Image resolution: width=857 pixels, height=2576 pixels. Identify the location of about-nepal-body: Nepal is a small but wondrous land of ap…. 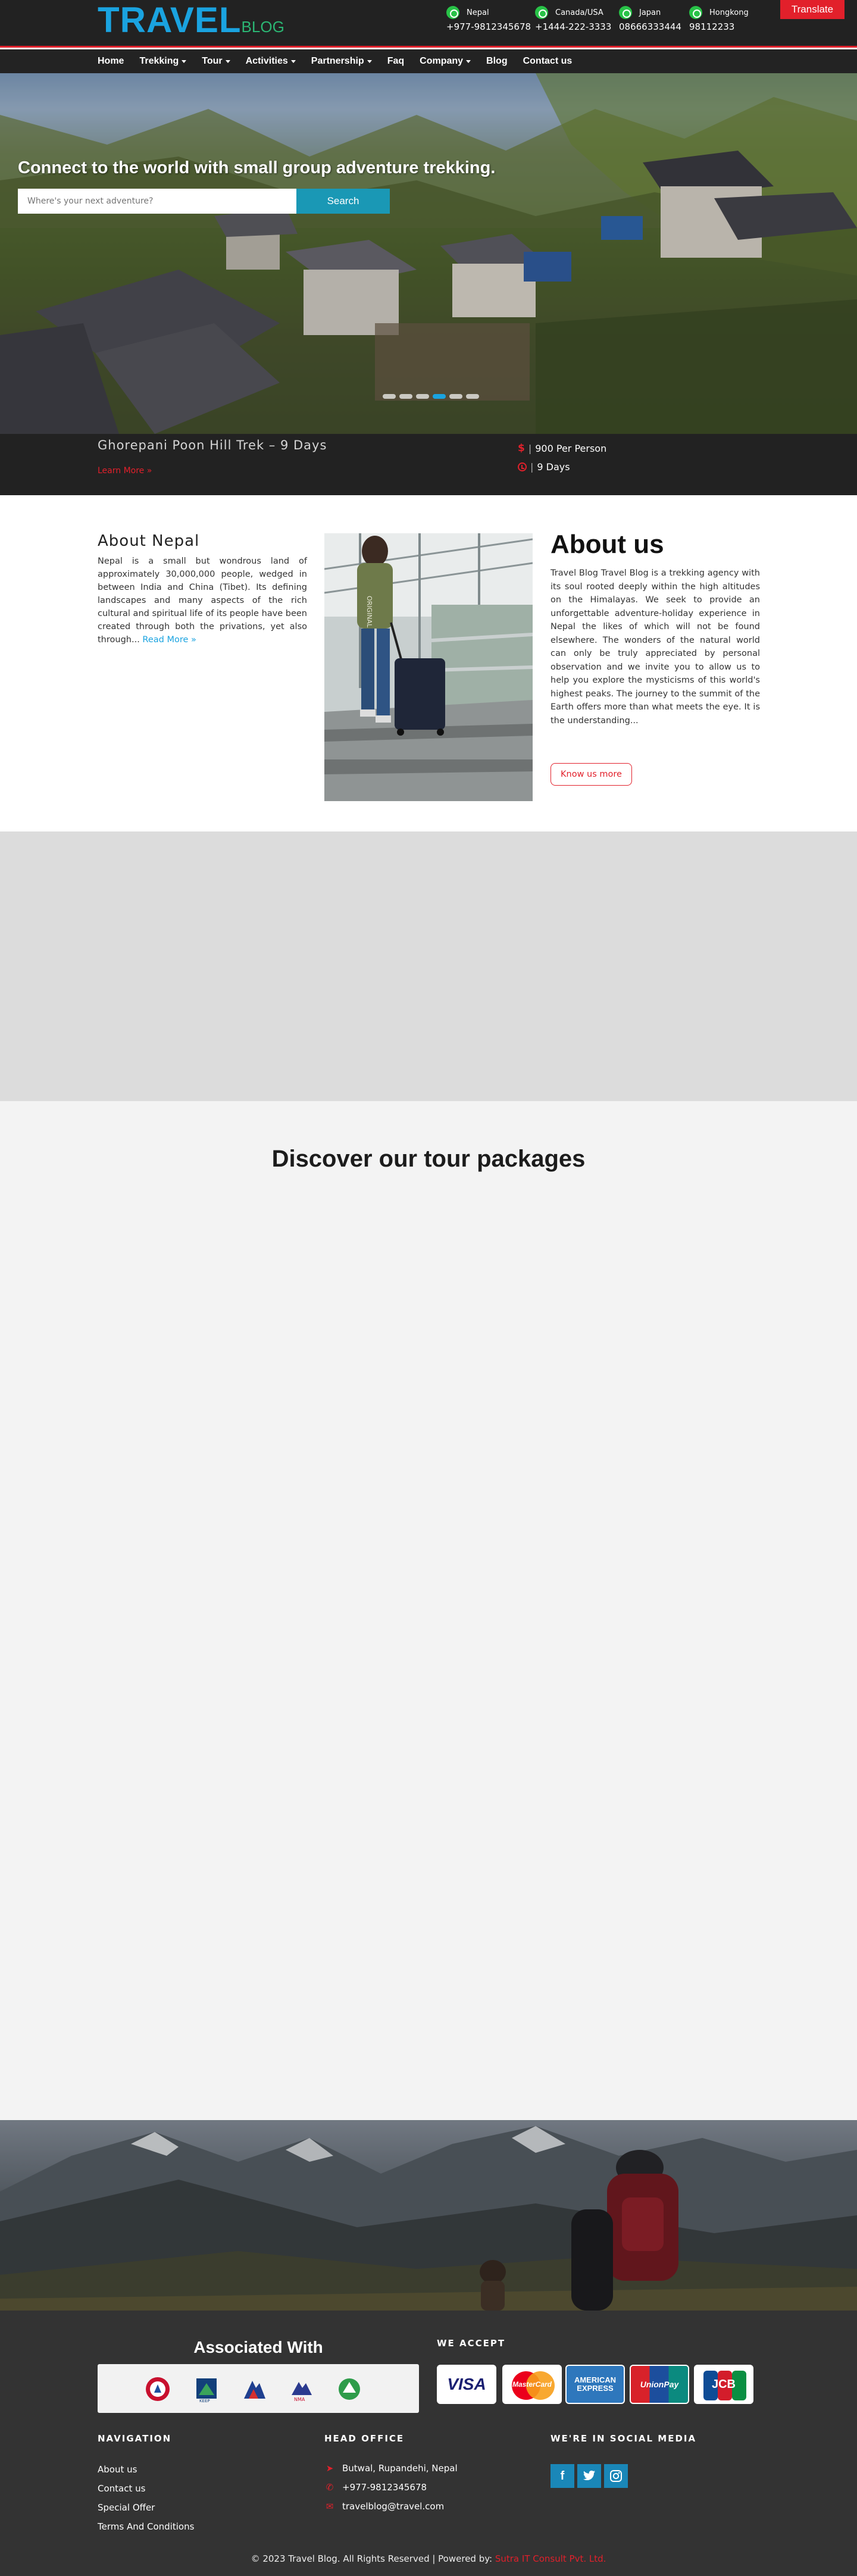
(202, 601).